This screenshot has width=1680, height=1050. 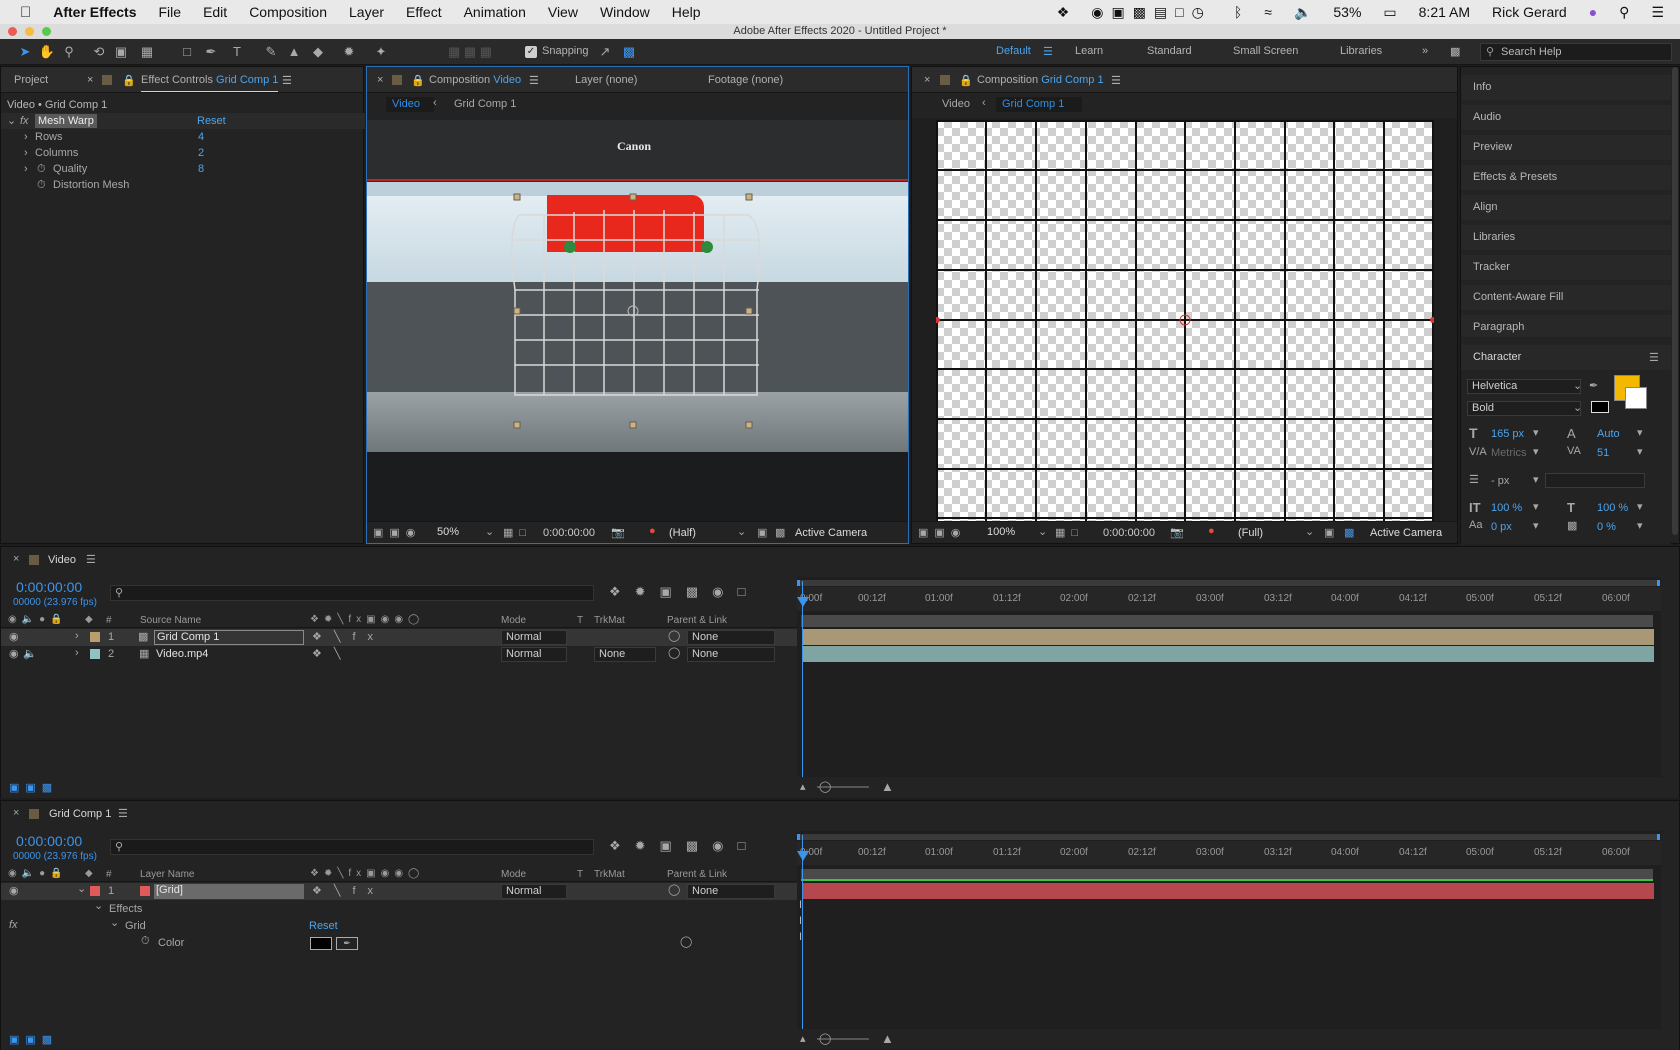 I want to click on snapping-checkbox: ✓, so click(x=531, y=52).